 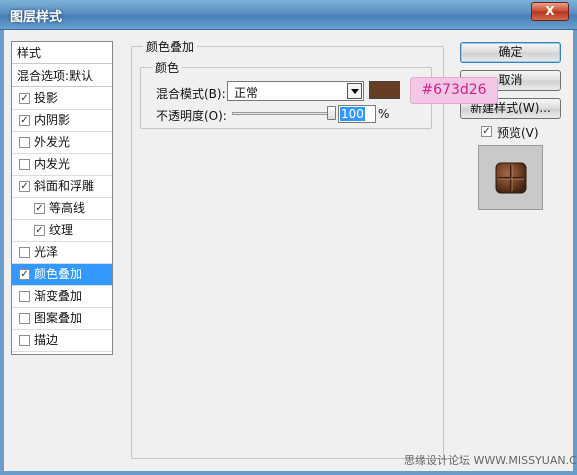 I want to click on style-item-label: 光泽, so click(x=46, y=252).